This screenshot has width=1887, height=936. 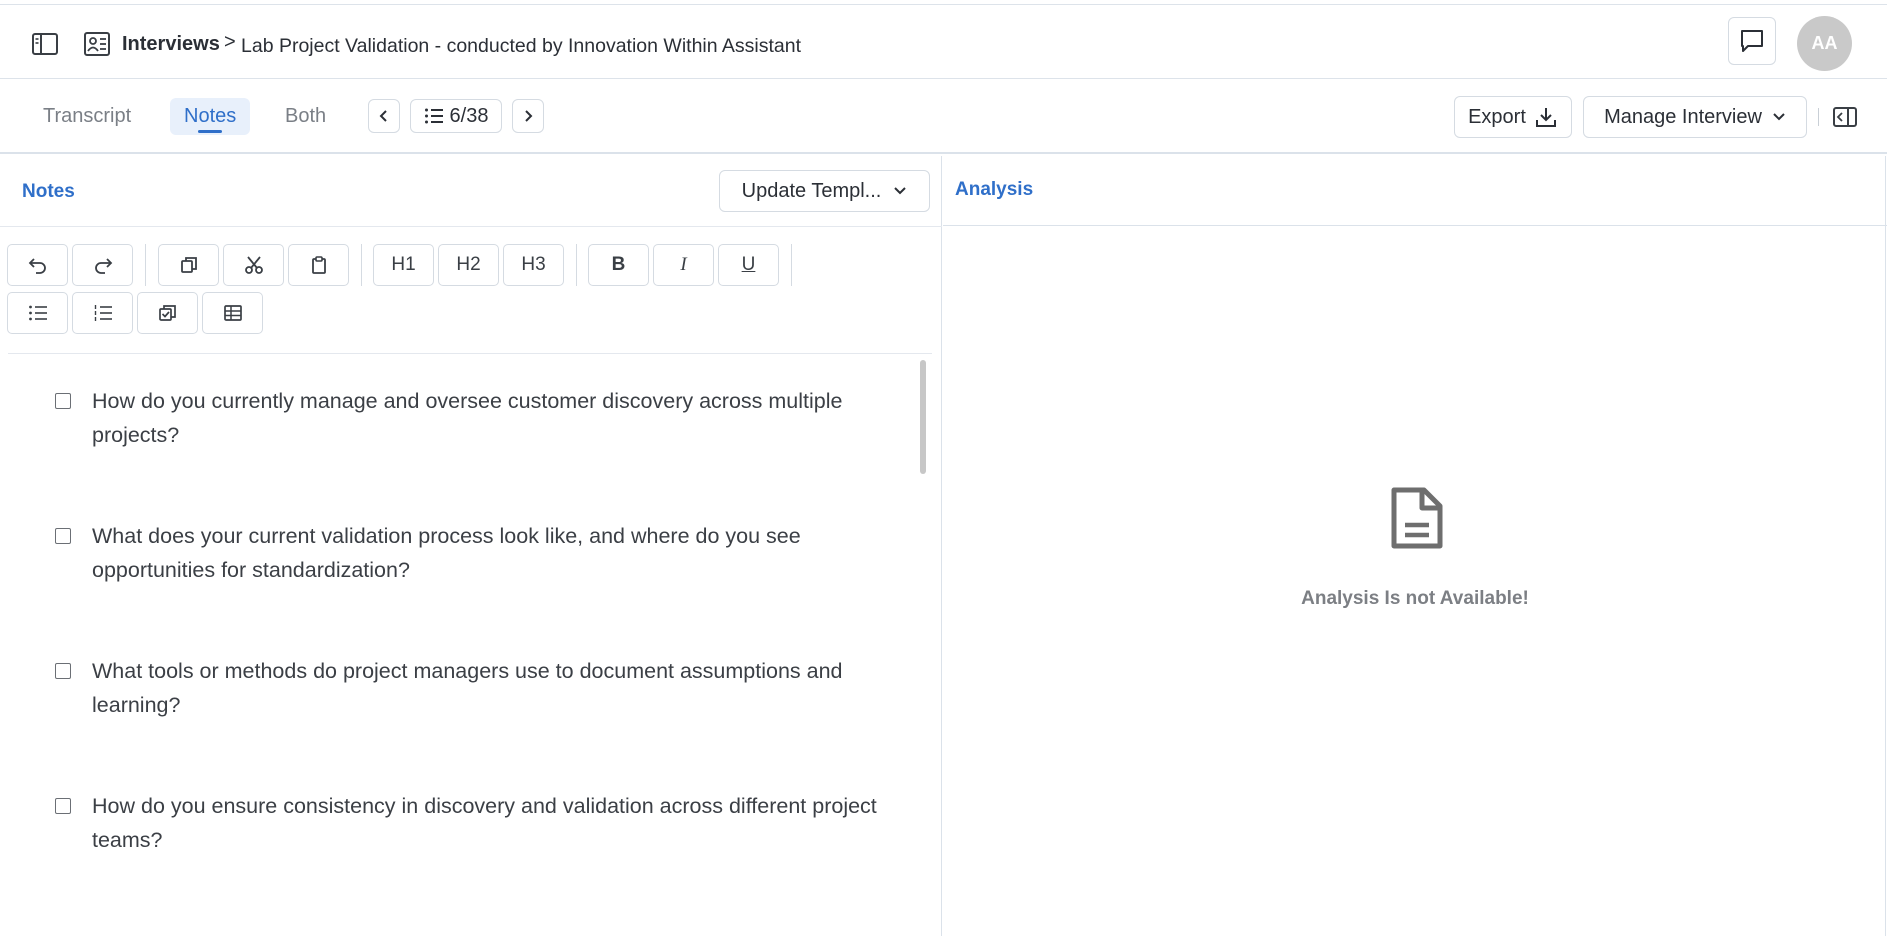 I want to click on manage-interview-dropdown: Manage Interview, so click(x=1695, y=117).